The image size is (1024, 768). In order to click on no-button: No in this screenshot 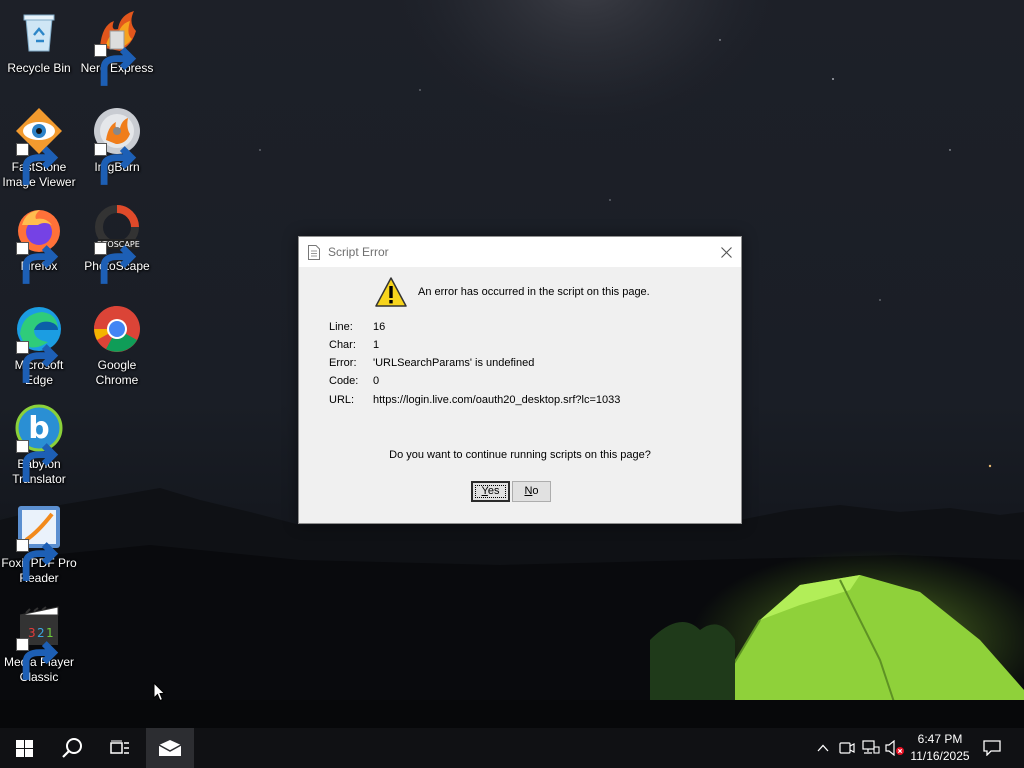, I will do `click(531, 491)`.